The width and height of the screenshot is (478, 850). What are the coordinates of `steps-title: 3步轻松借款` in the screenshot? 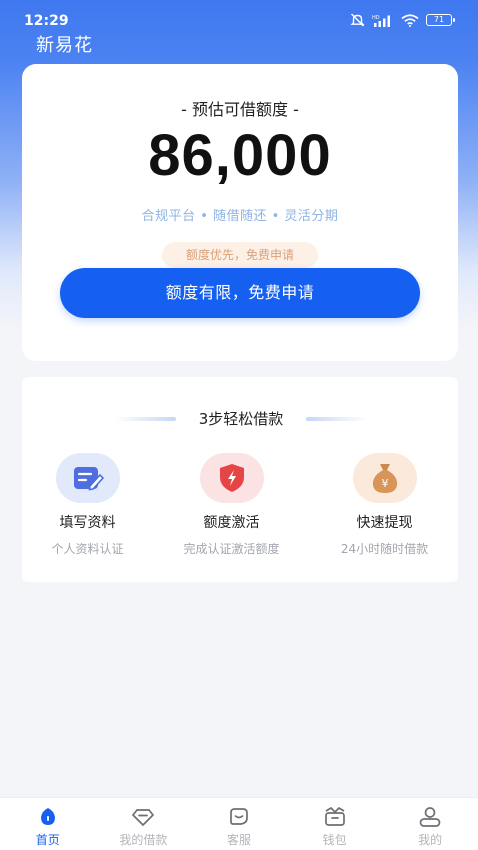 It's located at (241, 419).